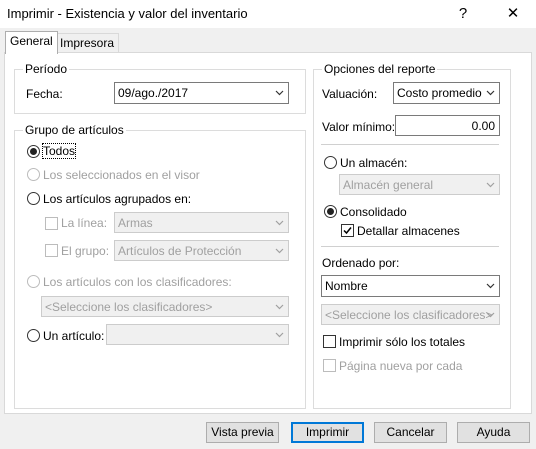 The image size is (536, 449). I want to click on un-articulo-label: Un artículo:, so click(73, 336).